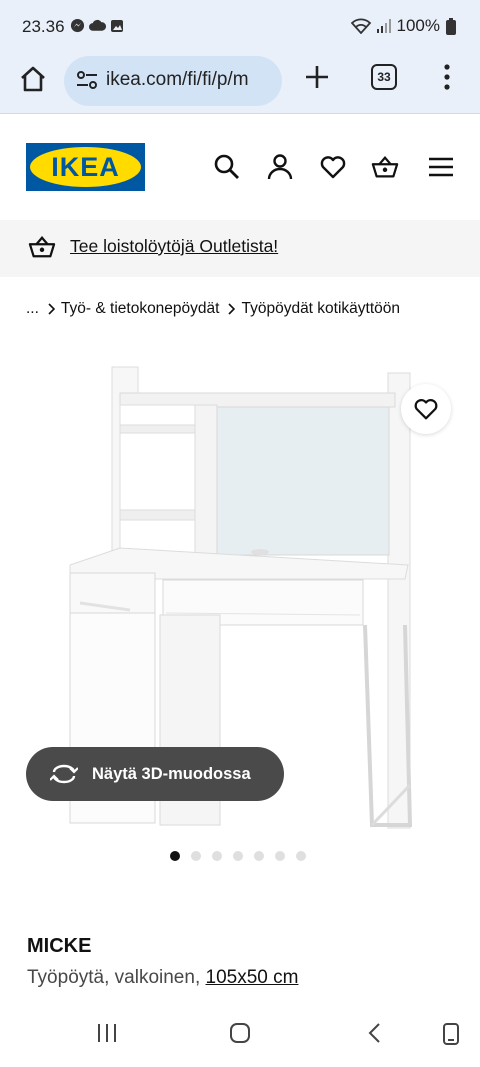  Describe the element at coordinates (43, 26) in the screenshot. I see `status-time: 23.36` at that location.